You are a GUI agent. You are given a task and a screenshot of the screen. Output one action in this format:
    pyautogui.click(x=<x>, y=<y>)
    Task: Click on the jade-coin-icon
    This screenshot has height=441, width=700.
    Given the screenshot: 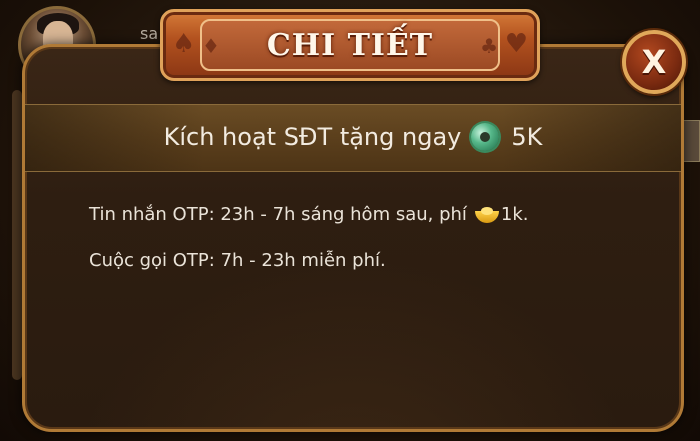 What is the action you would take?
    pyautogui.click(x=485, y=137)
    